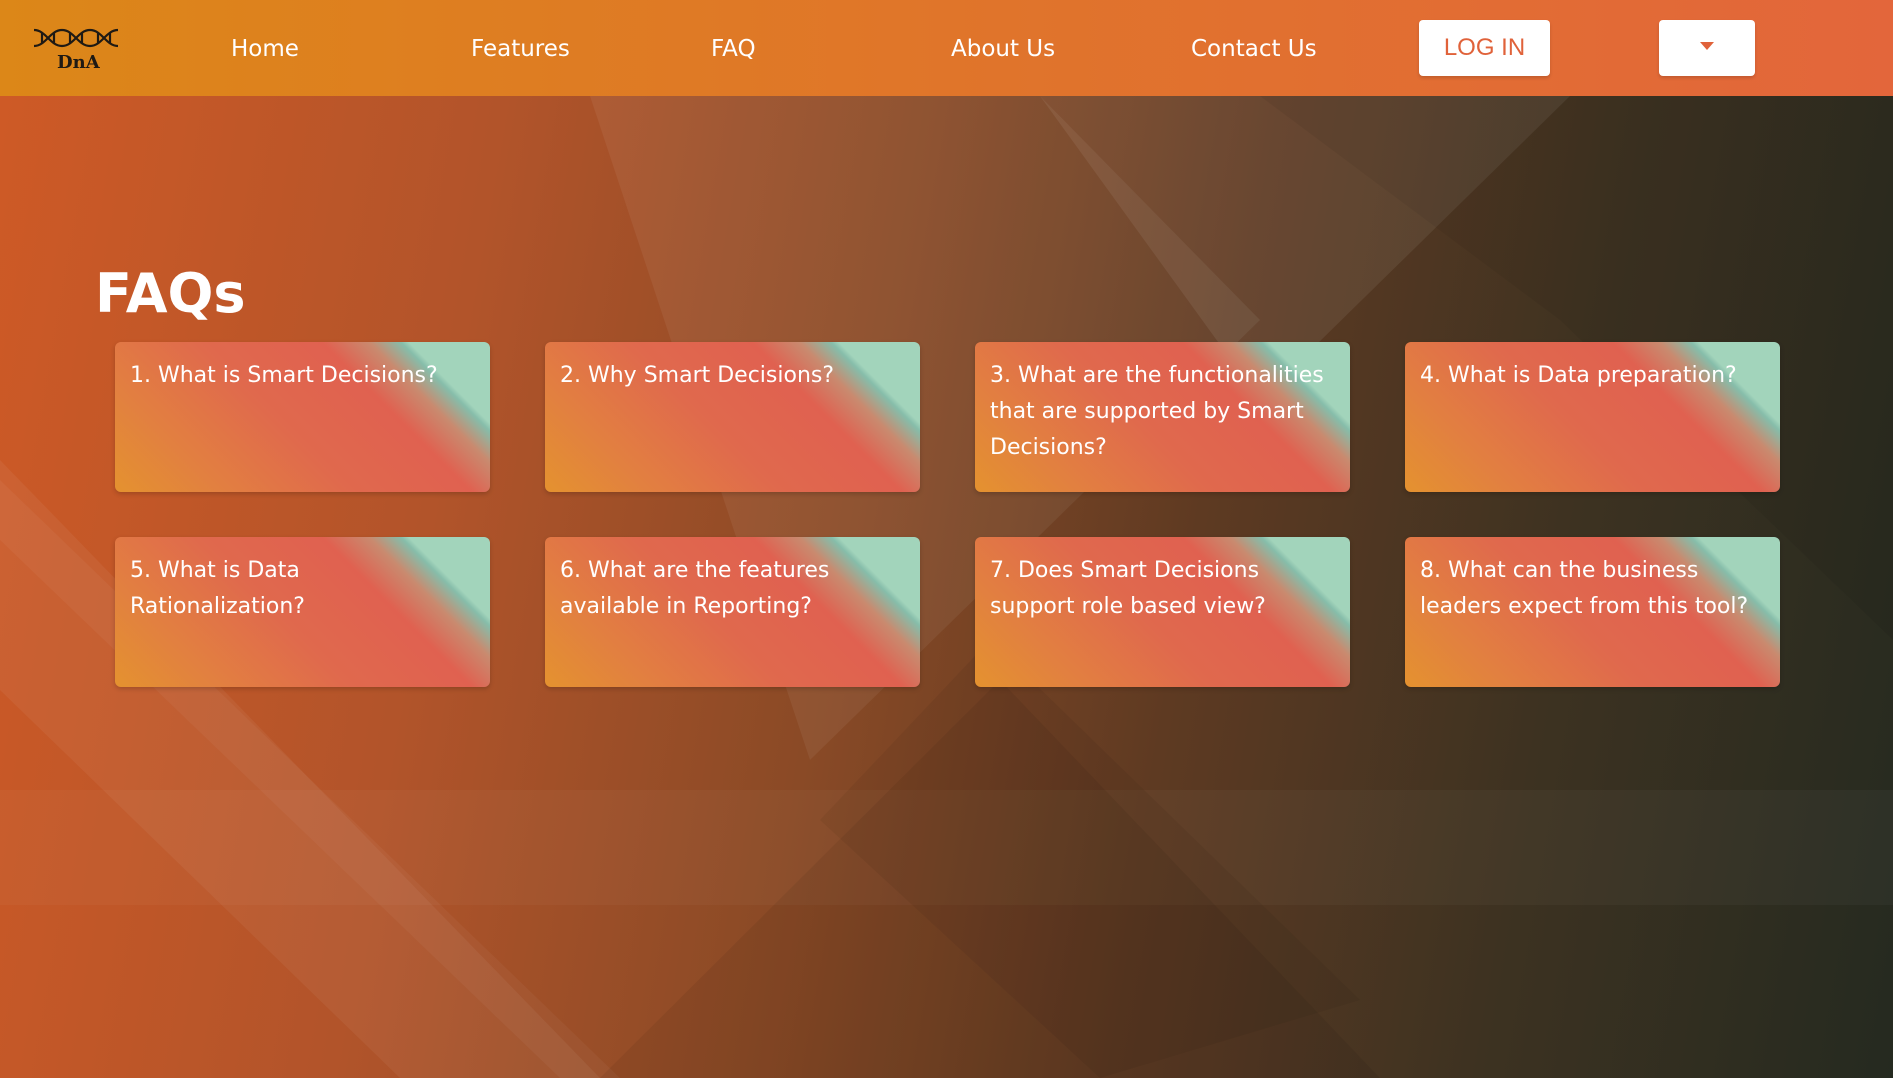 This screenshot has width=1893, height=1078. I want to click on faq-card-2: 2. Why Smart Decisions?, so click(732, 417).